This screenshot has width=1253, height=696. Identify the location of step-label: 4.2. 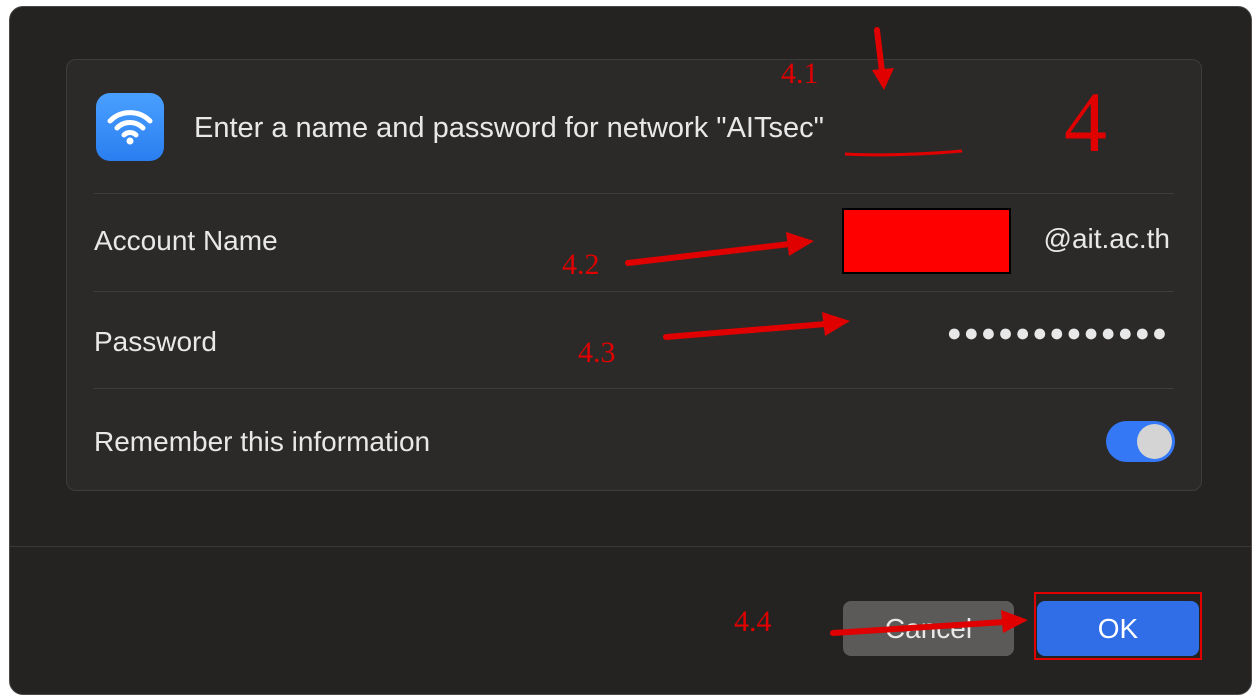
(581, 264).